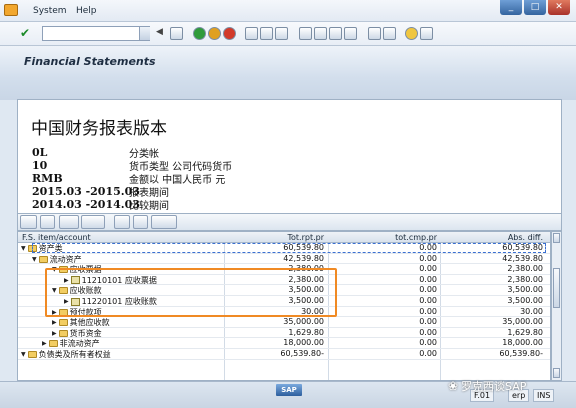  I want to click on vertical-scrollbar, so click(556, 306).